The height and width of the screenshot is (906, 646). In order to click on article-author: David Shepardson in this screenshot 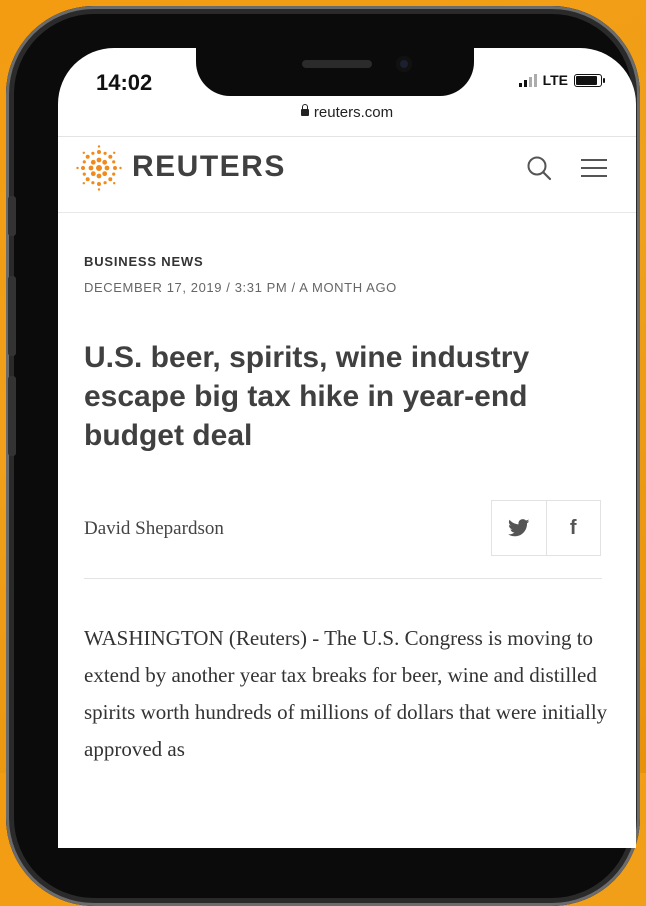, I will do `click(154, 529)`.